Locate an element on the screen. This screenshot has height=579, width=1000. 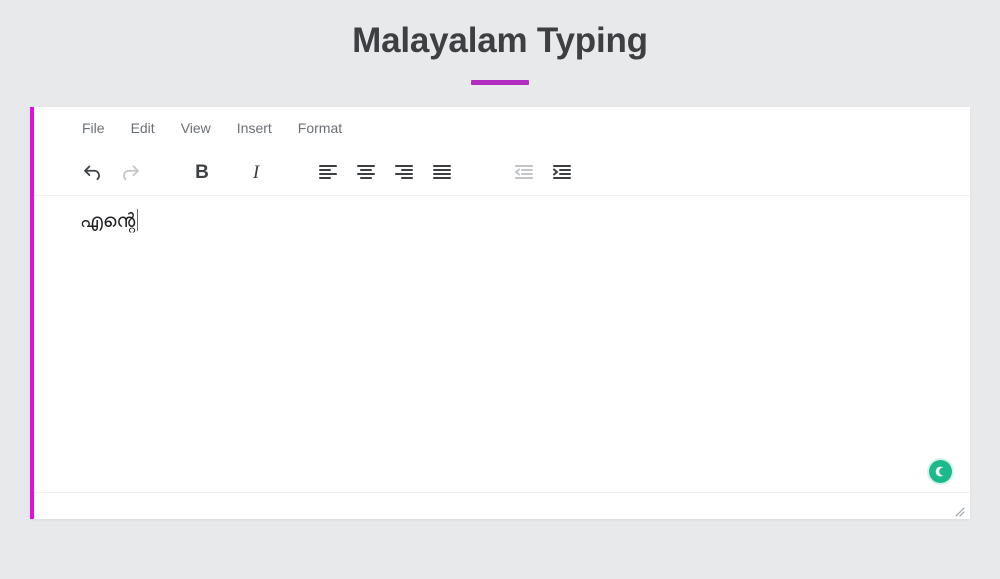
bold-icon: B is located at coordinates (202, 172).